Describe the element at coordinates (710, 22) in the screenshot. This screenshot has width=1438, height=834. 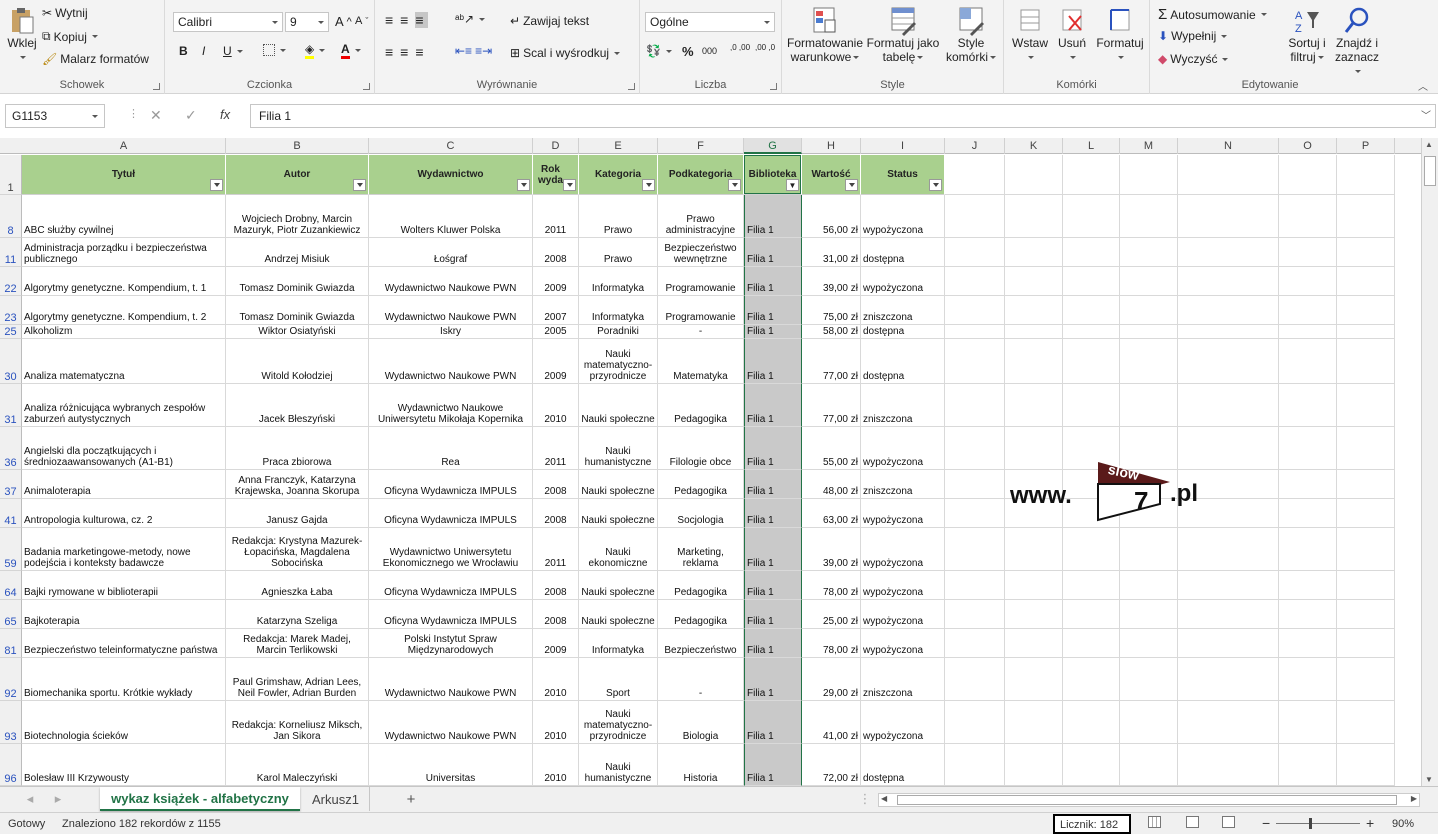
I see `number-format-select: Ogólne` at that location.